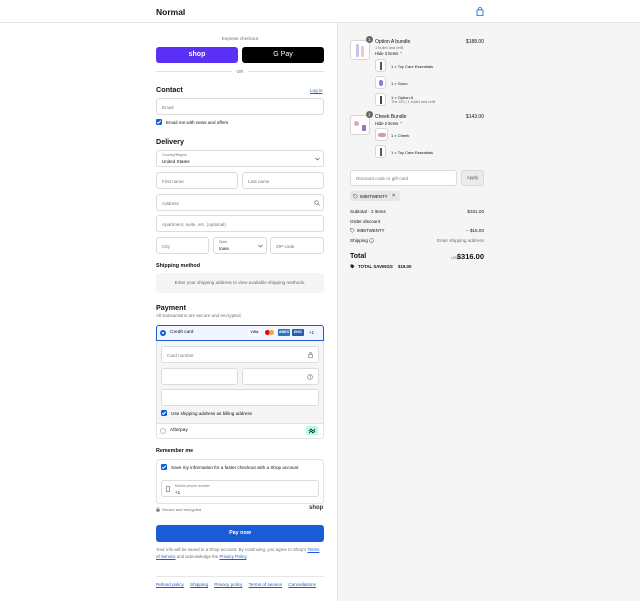  I want to click on footer-divider, so click(240, 576).